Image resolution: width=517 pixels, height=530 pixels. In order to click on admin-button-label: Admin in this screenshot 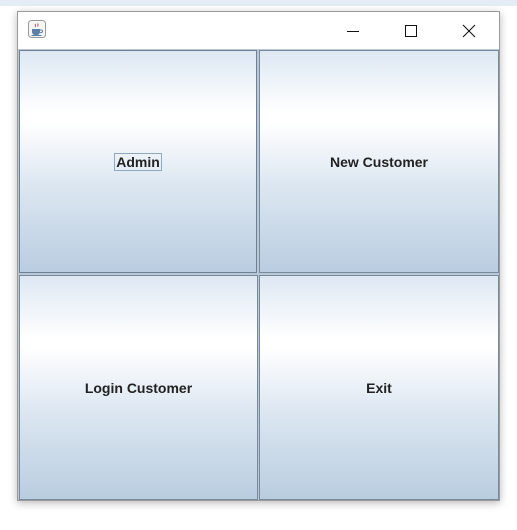, I will do `click(138, 161)`.